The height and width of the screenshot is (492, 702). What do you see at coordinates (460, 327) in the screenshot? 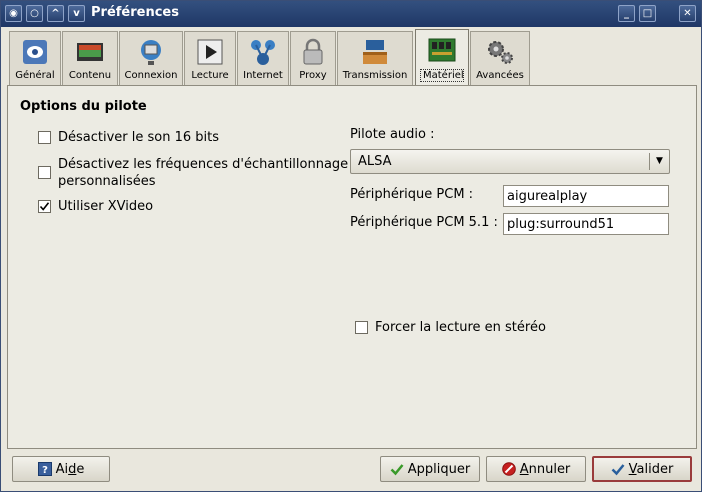
I see `checkbox-label: Forcer la lecture en stéréo` at bounding box center [460, 327].